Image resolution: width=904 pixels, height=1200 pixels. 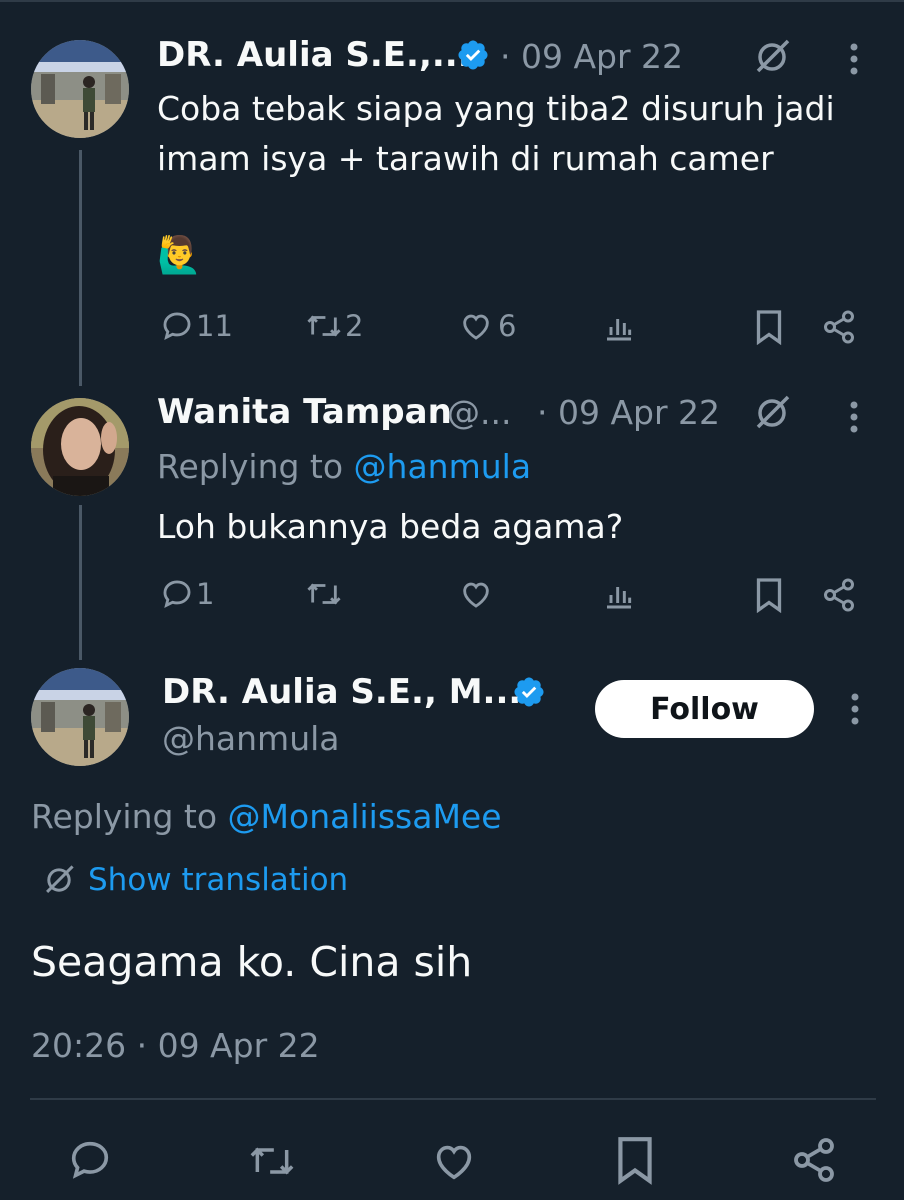 I want to click on follow-button: Follow, so click(x=704, y=709).